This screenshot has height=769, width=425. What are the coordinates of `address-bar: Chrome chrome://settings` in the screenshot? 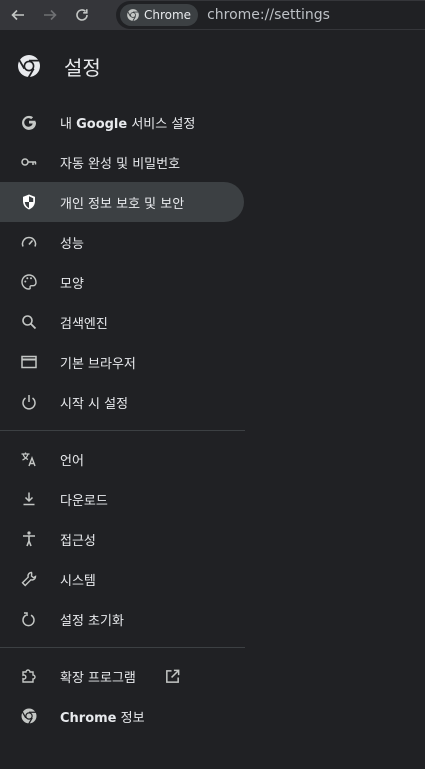 It's located at (270, 15).